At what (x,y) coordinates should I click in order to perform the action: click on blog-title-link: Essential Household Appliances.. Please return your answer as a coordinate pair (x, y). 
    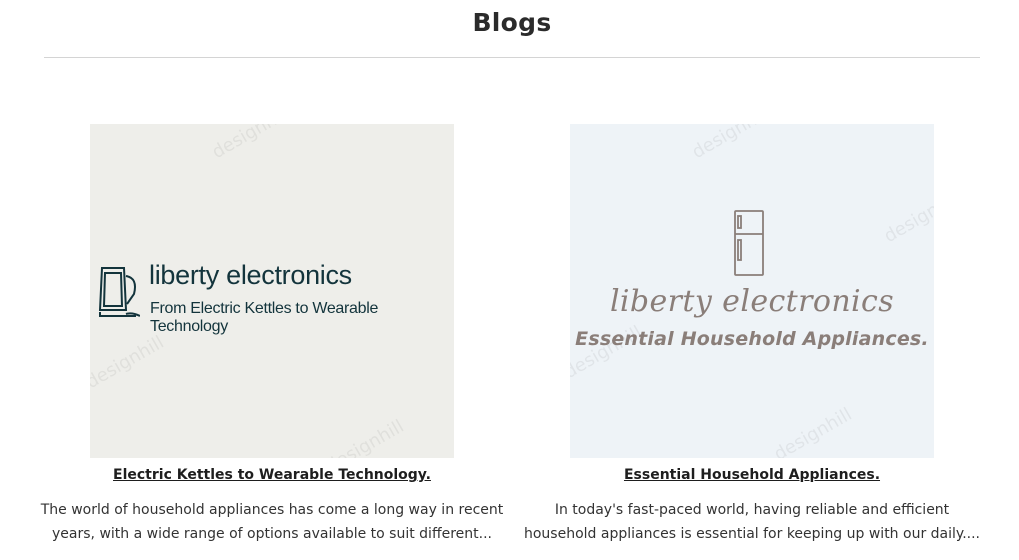
    Looking at the image, I should click on (752, 475).